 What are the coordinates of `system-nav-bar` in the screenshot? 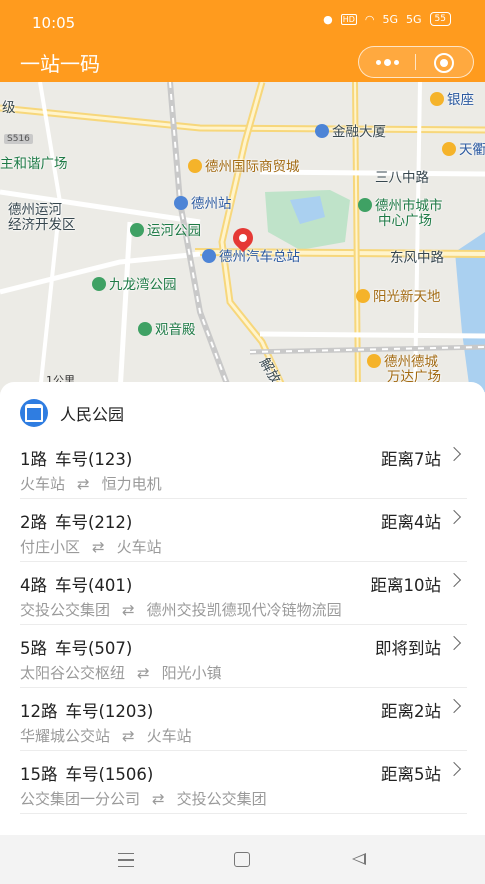 It's located at (242, 859).